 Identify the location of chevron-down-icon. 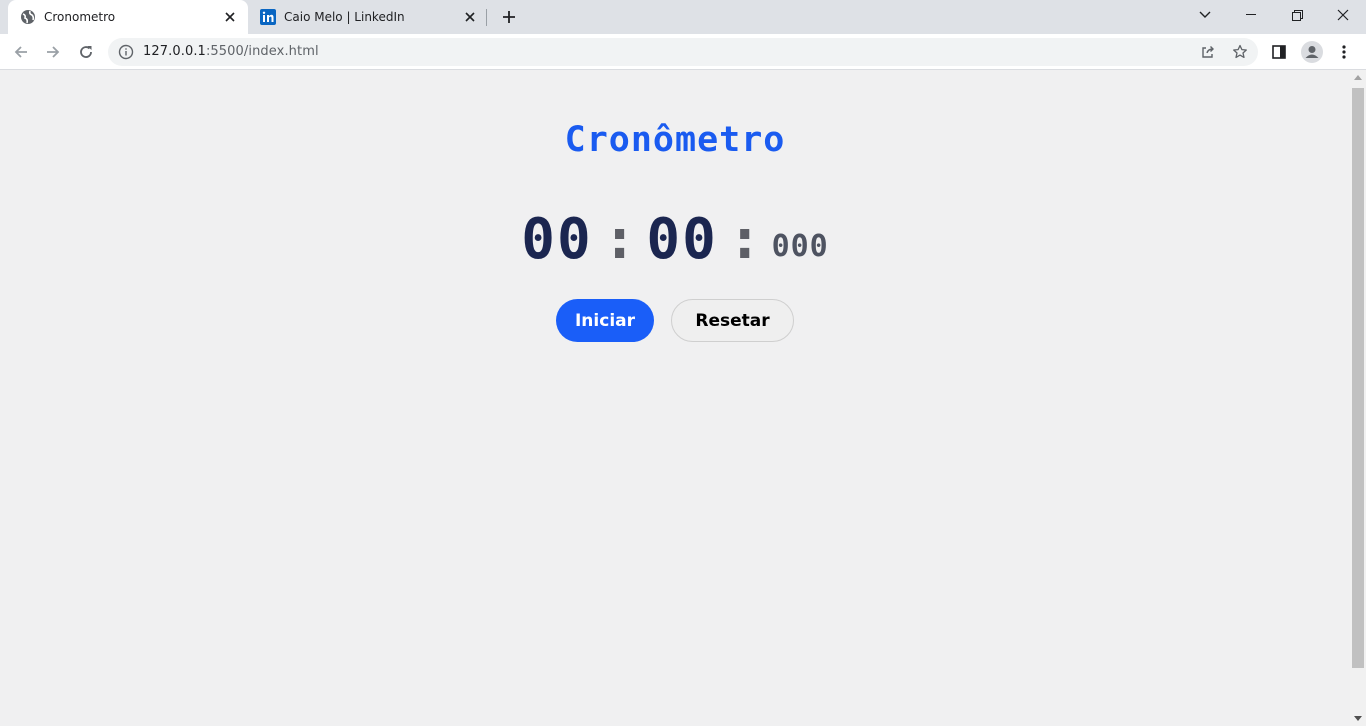
(1205, 14).